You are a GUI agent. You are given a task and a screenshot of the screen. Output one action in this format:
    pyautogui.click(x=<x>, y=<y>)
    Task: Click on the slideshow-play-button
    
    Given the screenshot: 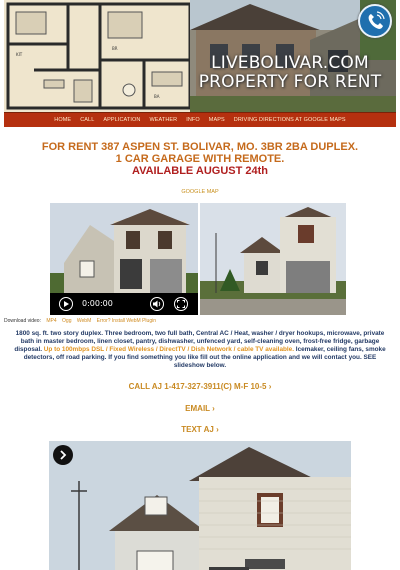 What is the action you would take?
    pyautogui.click(x=63, y=455)
    